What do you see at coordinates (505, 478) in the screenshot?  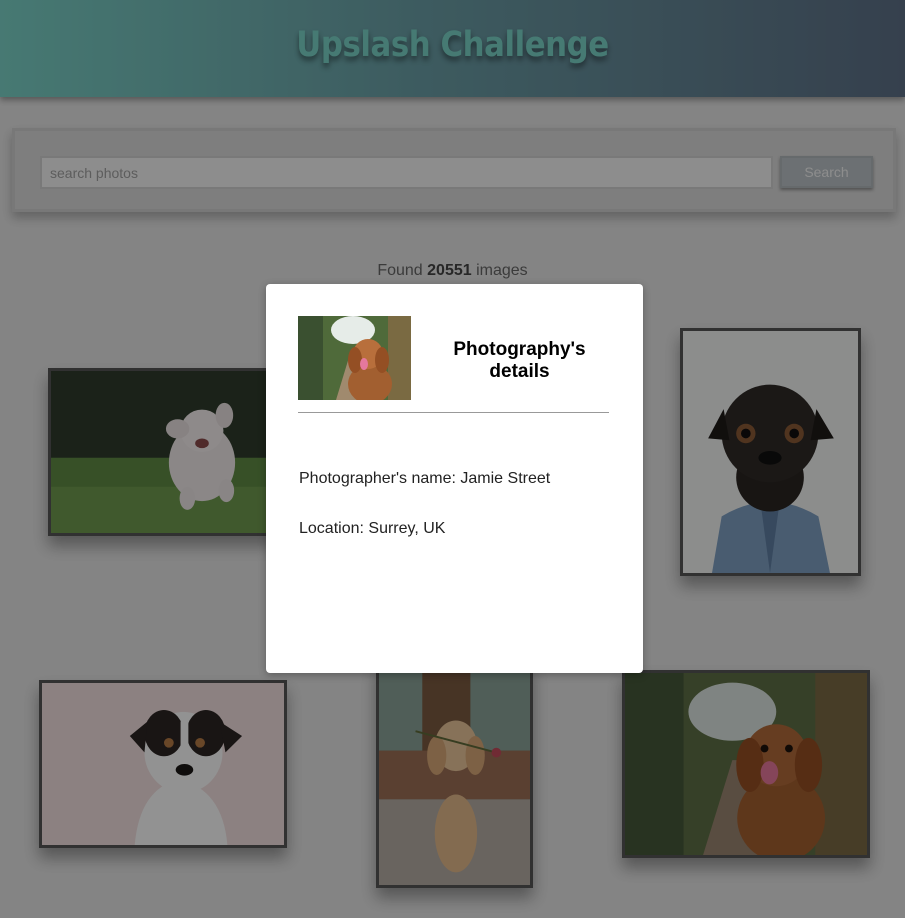 I see `photographer-value: Jamie Street` at bounding box center [505, 478].